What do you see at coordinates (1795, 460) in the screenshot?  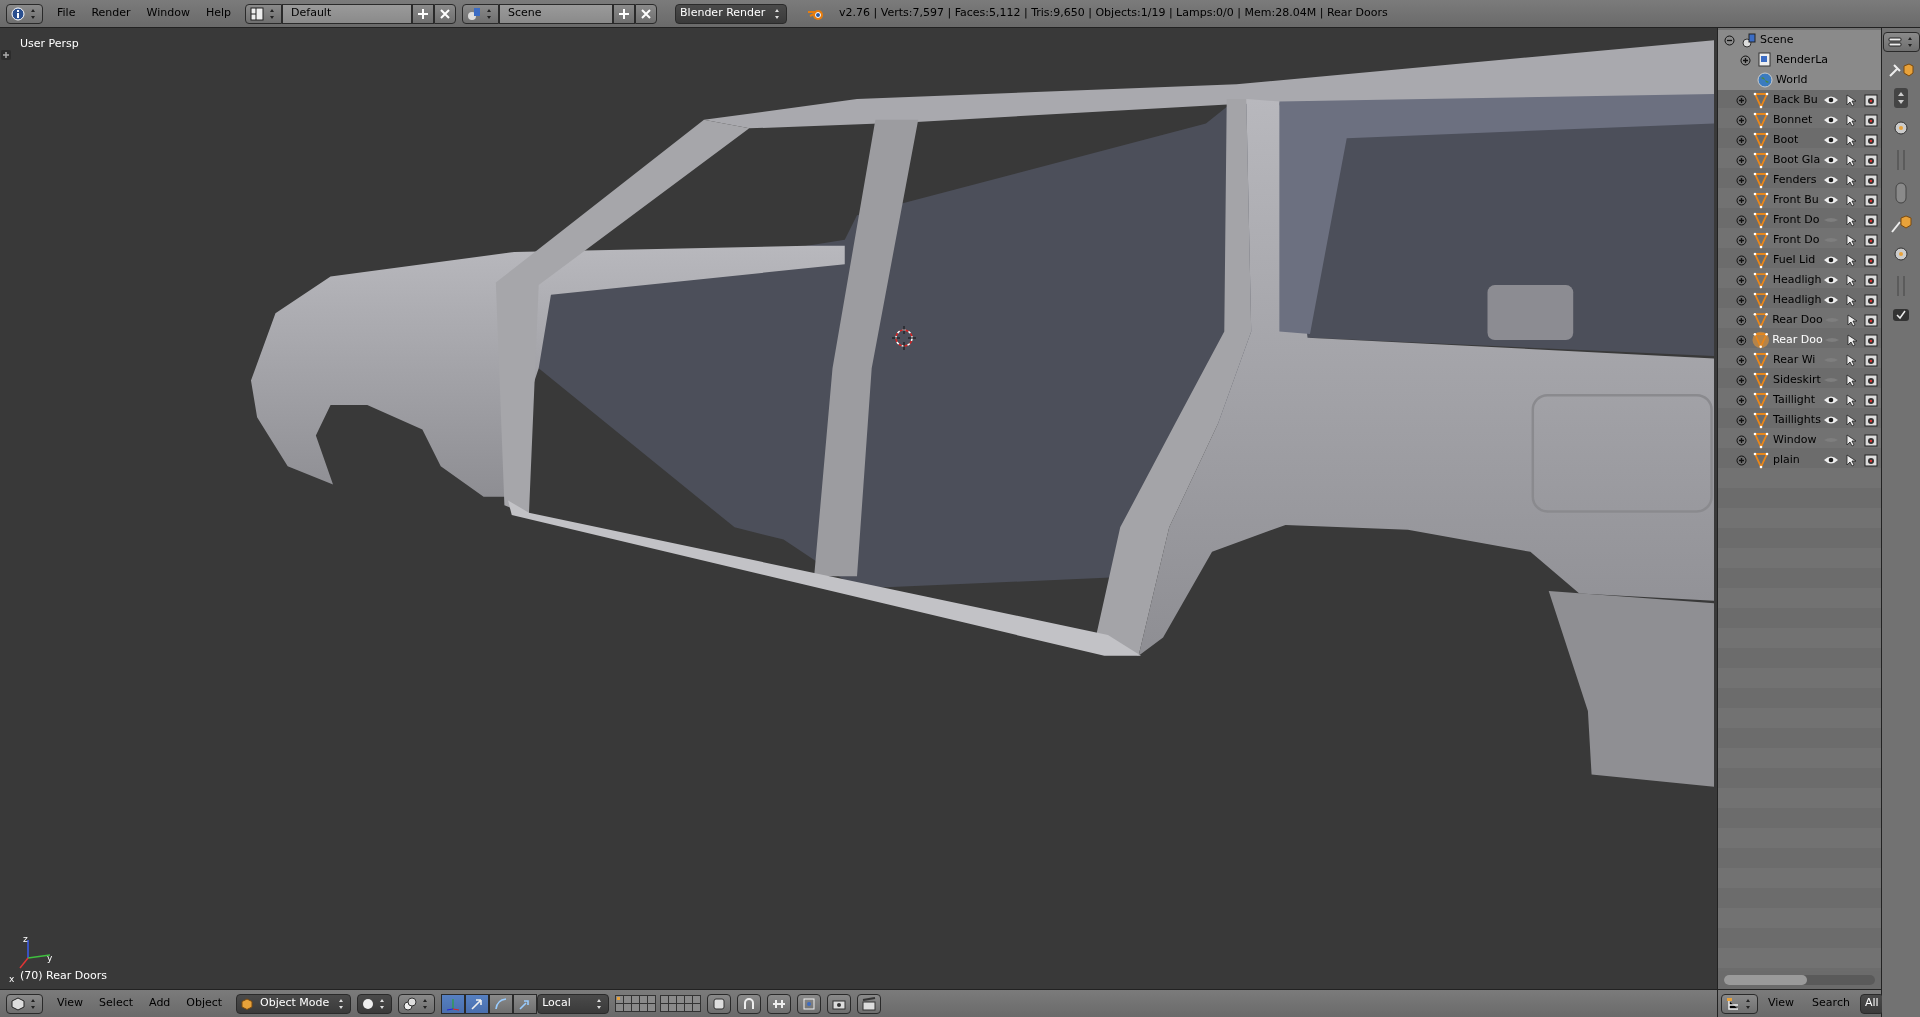 I see `tree-item: plain` at bounding box center [1795, 460].